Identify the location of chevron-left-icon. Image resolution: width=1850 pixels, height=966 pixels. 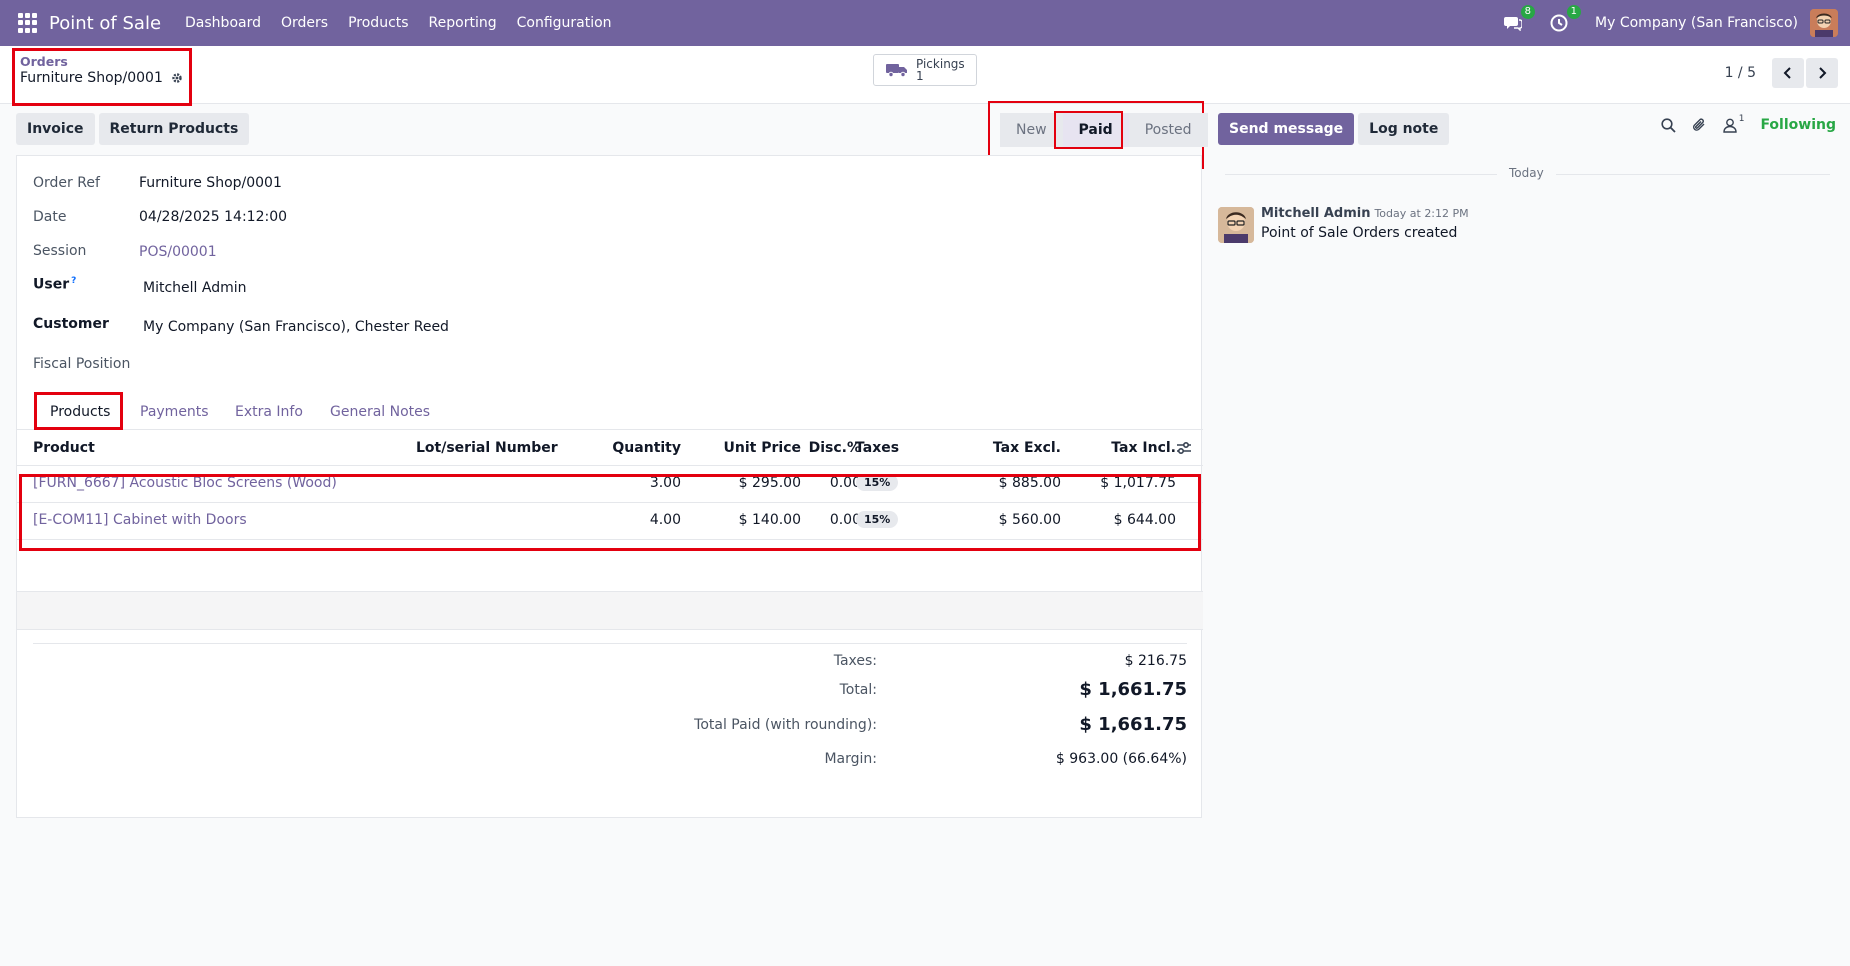
(1787, 73).